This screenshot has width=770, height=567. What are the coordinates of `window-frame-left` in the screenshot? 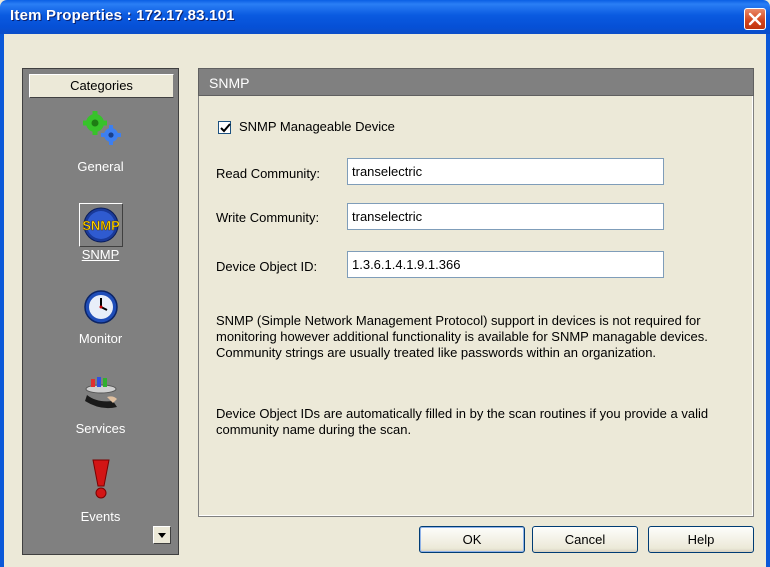 It's located at (2, 300).